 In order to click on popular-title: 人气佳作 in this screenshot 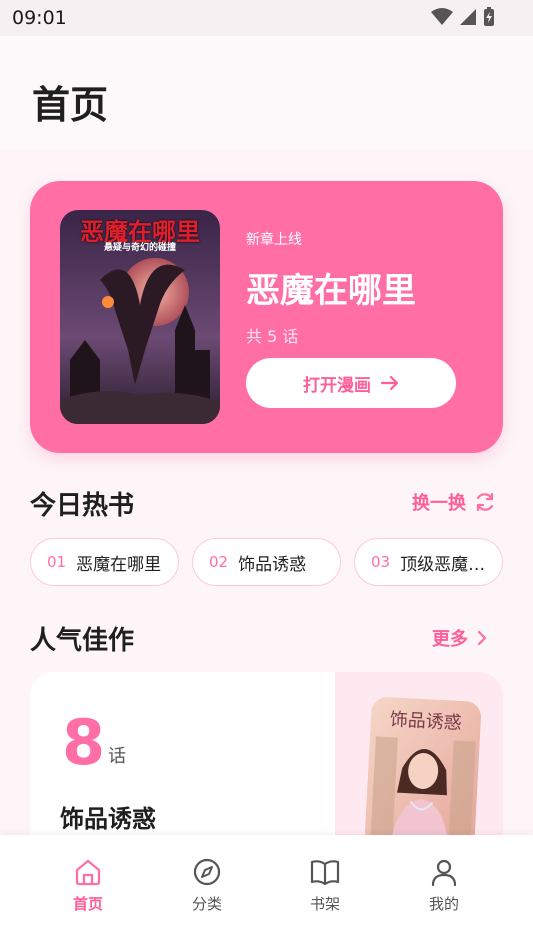, I will do `click(82, 641)`.